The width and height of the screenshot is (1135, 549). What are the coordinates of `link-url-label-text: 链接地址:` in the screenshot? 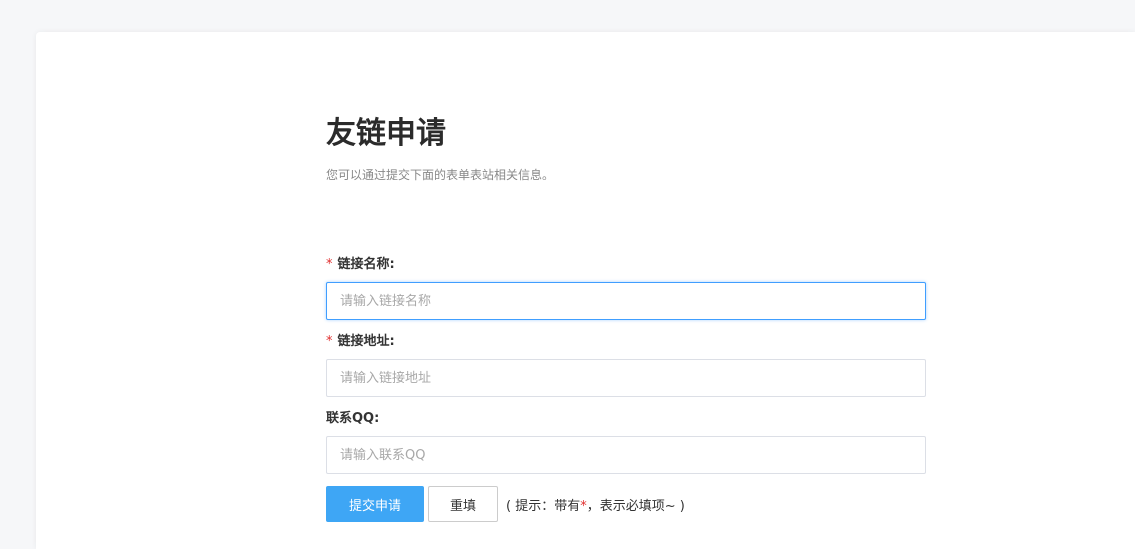 It's located at (366, 341).